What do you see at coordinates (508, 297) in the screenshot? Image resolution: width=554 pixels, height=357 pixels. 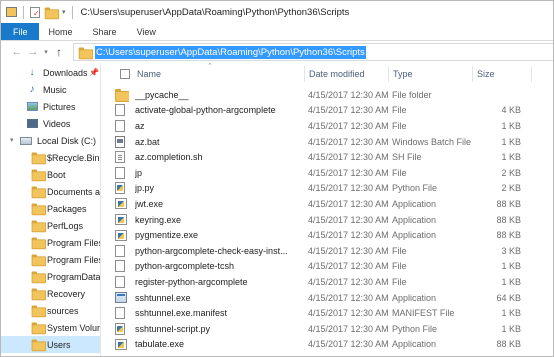 I see `file-size: 64 KB` at bounding box center [508, 297].